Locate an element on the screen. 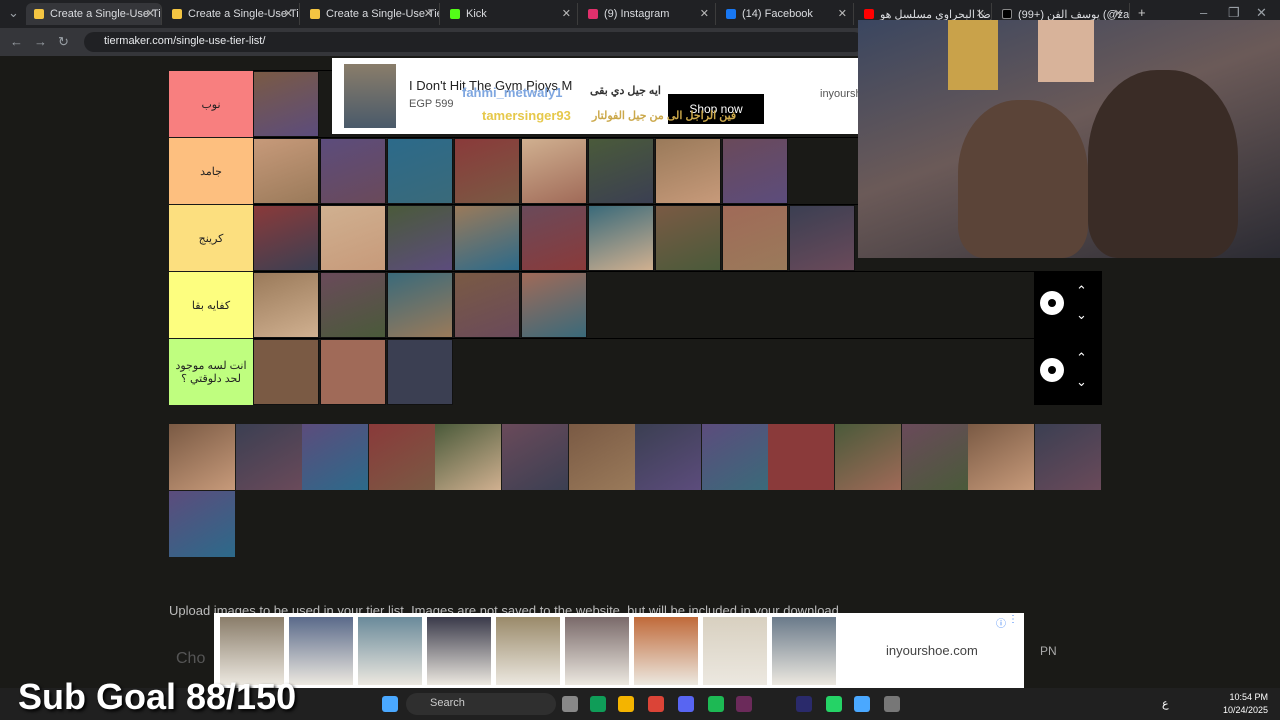  tier-label: انت لسه موجود لحد دلوقتي ؟ is located at coordinates (211, 371).